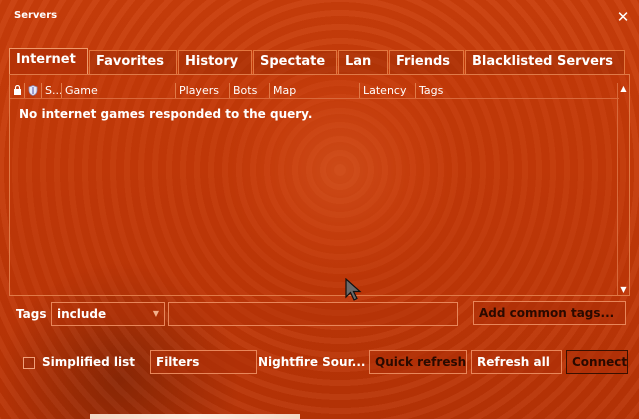 Image resolution: width=639 pixels, height=419 pixels. Describe the element at coordinates (623, 17) in the screenshot. I see `close-icon: ✕` at that location.